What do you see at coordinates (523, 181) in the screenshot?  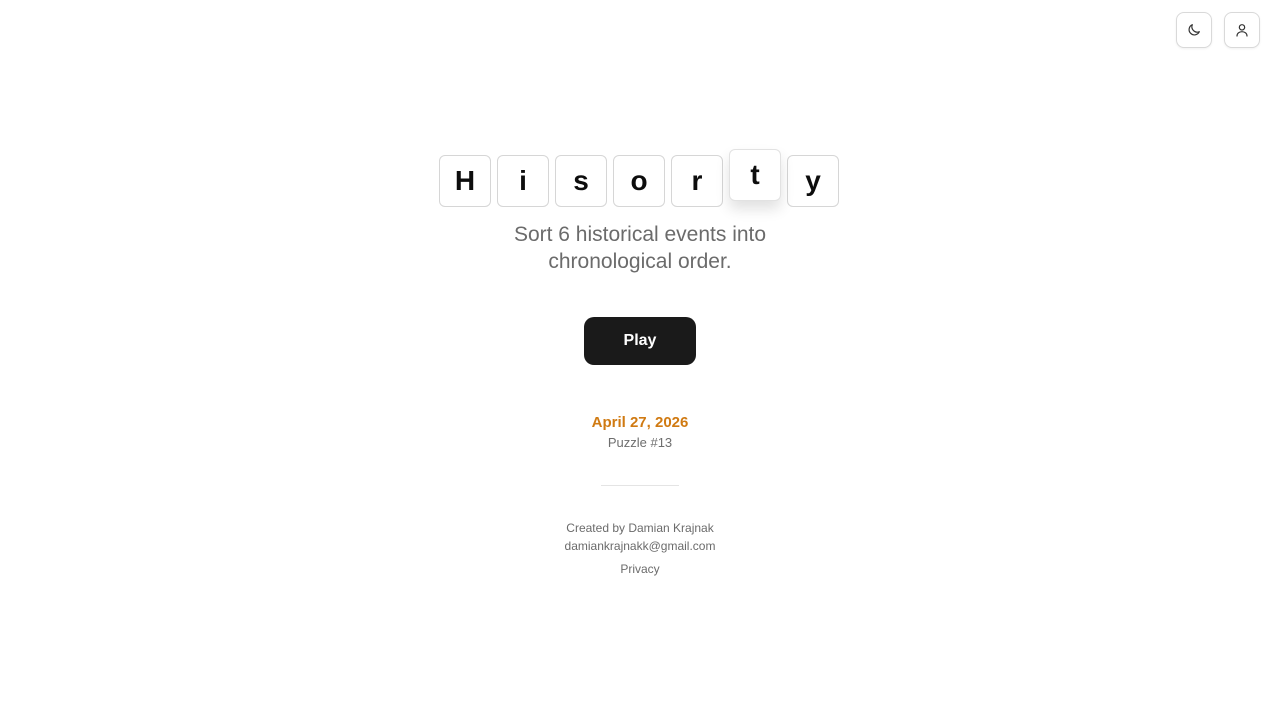 I see `letter-tile: i` at bounding box center [523, 181].